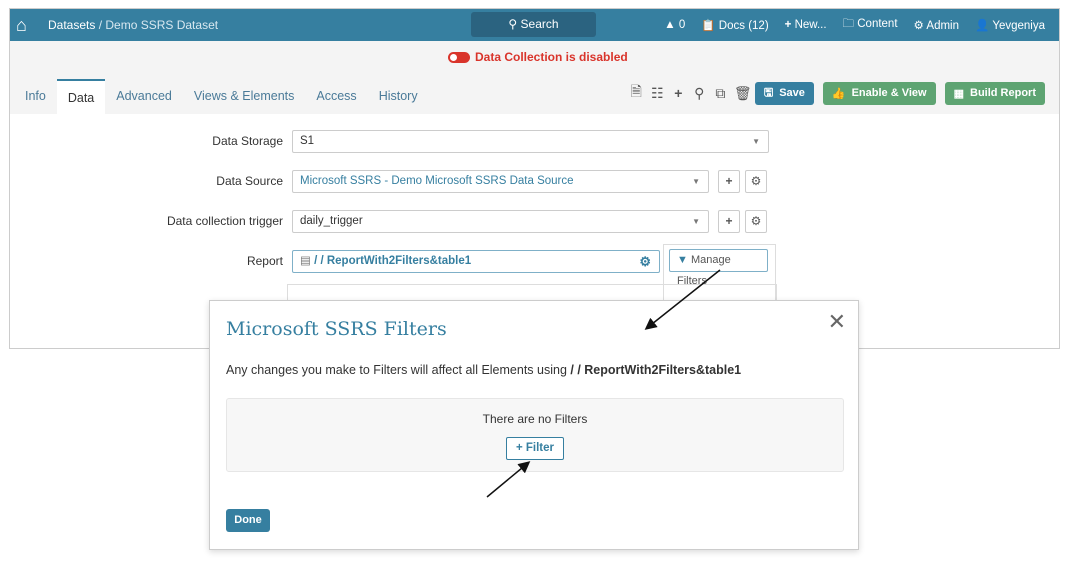 This screenshot has height=561, width=1069. Describe the element at coordinates (603, 383) in the screenshot. I see `annotation-arrows` at that location.